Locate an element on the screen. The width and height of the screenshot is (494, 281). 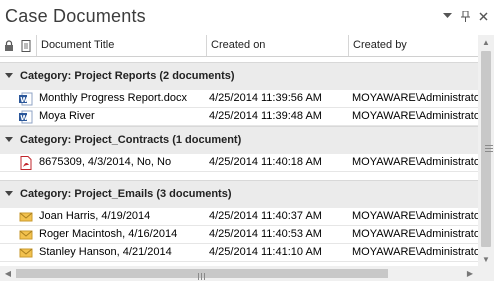
scroll-right-arrow-icon: ▶ is located at coordinates (470, 273).